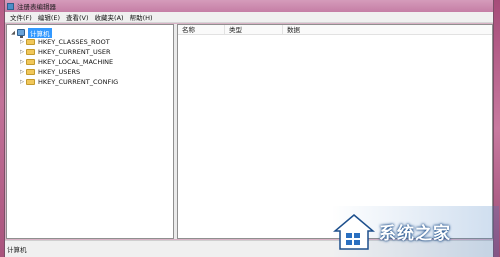  What do you see at coordinates (21, 17) in the screenshot?
I see `menu-file: 文件(F)` at bounding box center [21, 17].